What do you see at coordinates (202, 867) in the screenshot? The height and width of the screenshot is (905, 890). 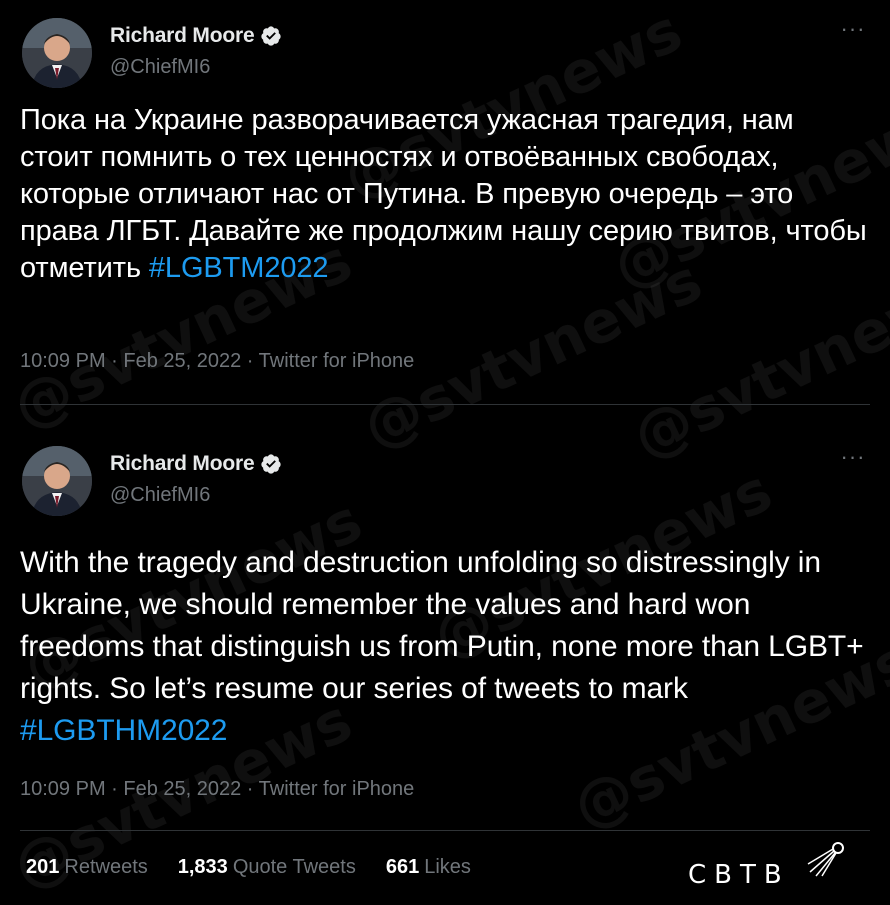 I see `quote-tweets-count: 1,833` at bounding box center [202, 867].